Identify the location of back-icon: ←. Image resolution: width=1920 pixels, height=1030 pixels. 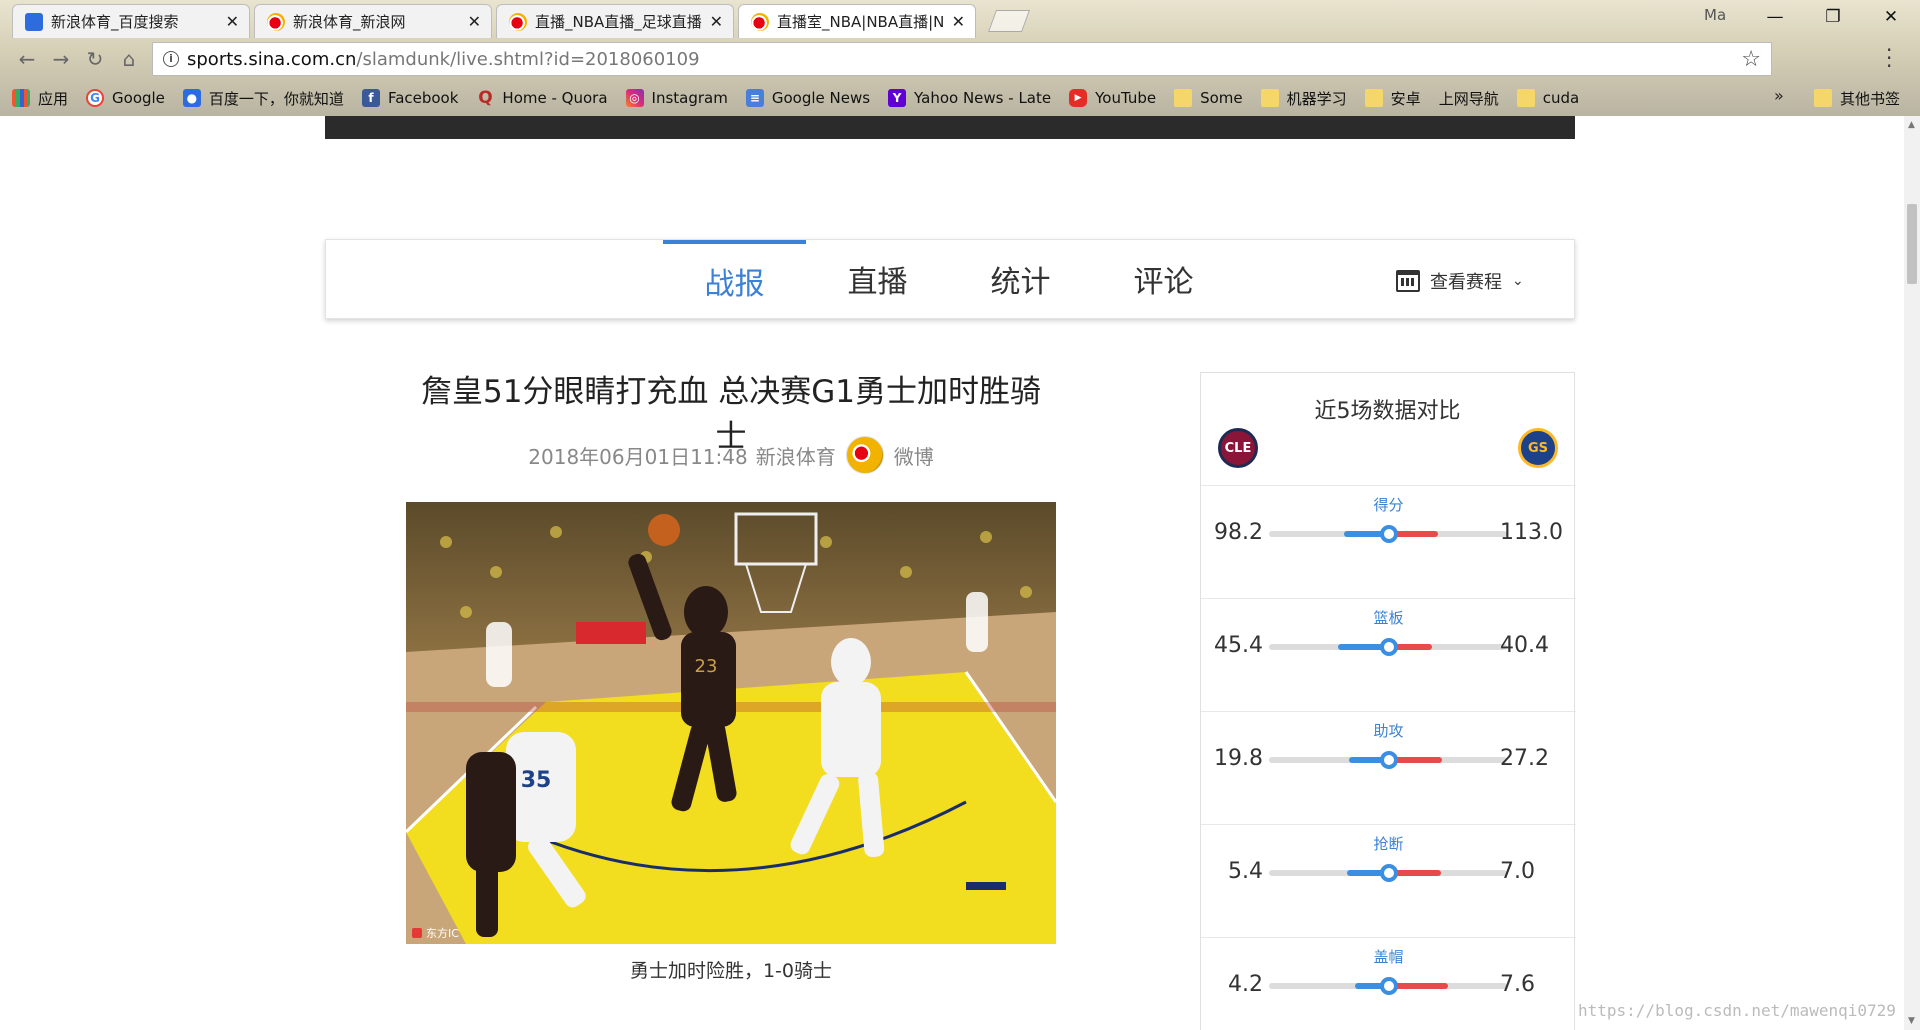
(27, 59).